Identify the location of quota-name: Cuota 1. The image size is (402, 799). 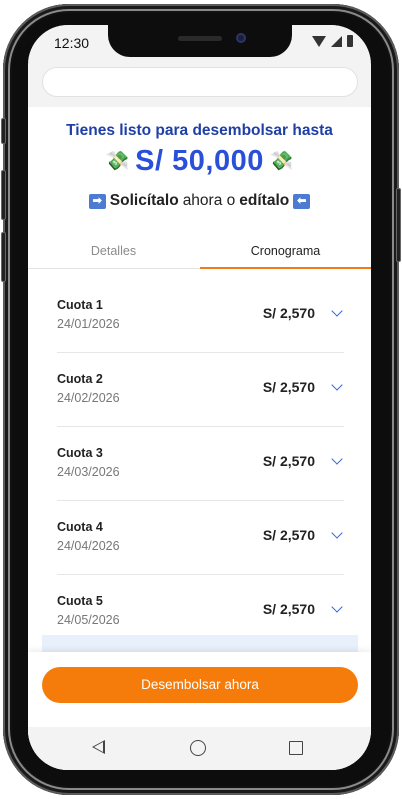
(80, 305).